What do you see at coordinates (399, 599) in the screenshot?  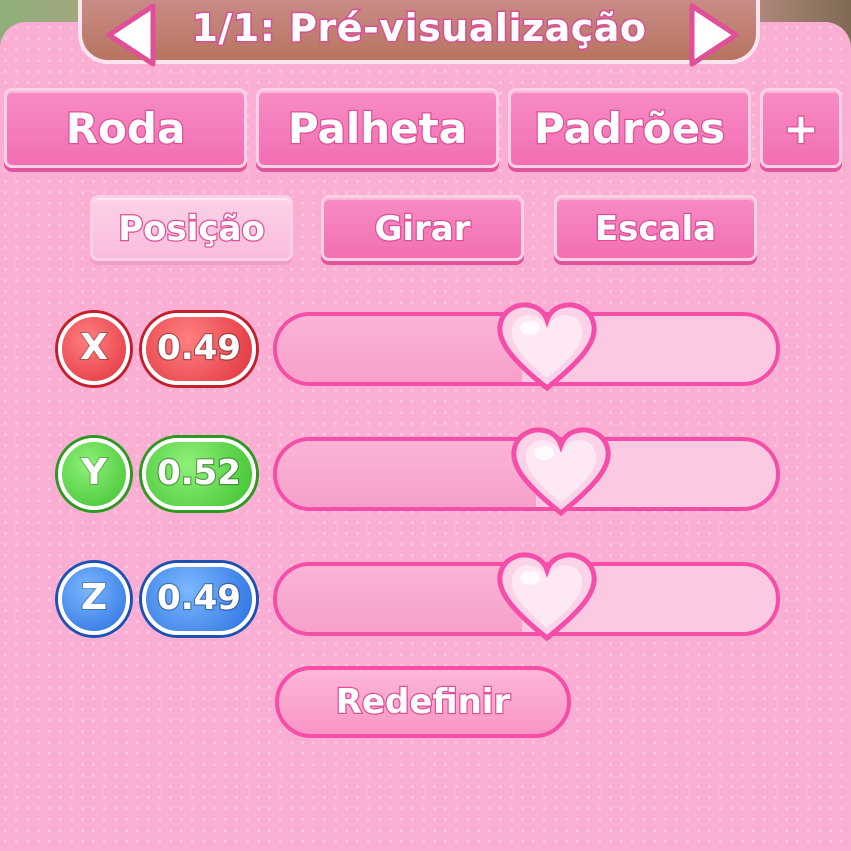 I see `axis-z-slider-fill` at bounding box center [399, 599].